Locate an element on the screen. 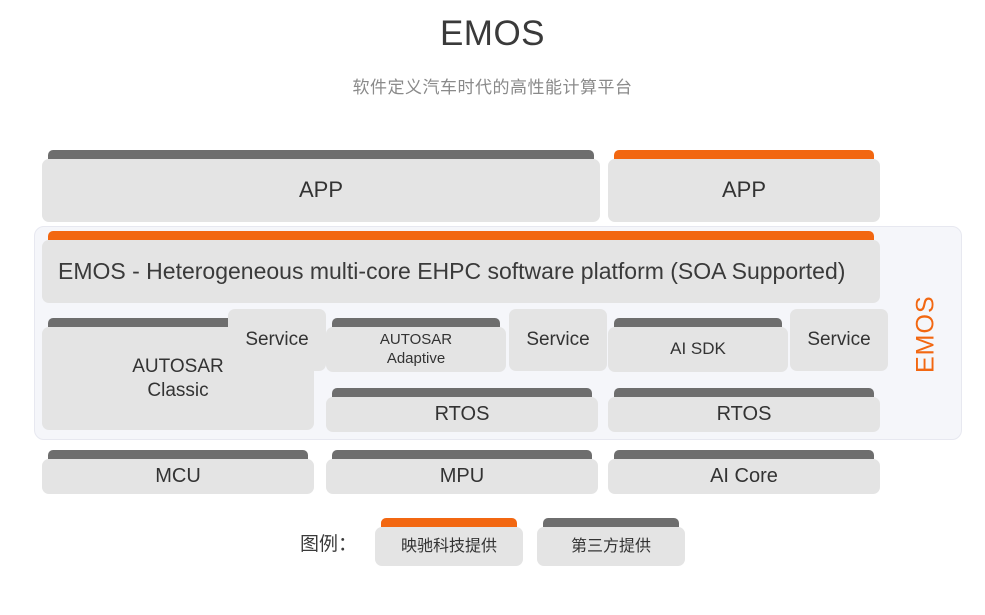  ai-sdk-topbar is located at coordinates (698, 322).